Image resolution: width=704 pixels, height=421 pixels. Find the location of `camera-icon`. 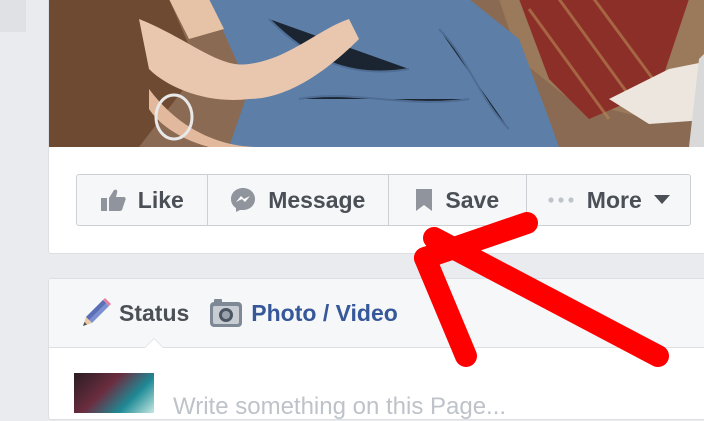

camera-icon is located at coordinates (226, 313).